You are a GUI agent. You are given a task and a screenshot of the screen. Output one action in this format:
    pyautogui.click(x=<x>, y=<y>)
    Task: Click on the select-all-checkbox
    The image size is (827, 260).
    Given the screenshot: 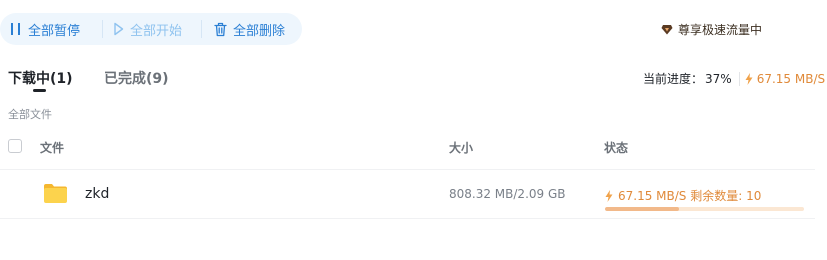 What is the action you would take?
    pyautogui.click(x=15, y=146)
    